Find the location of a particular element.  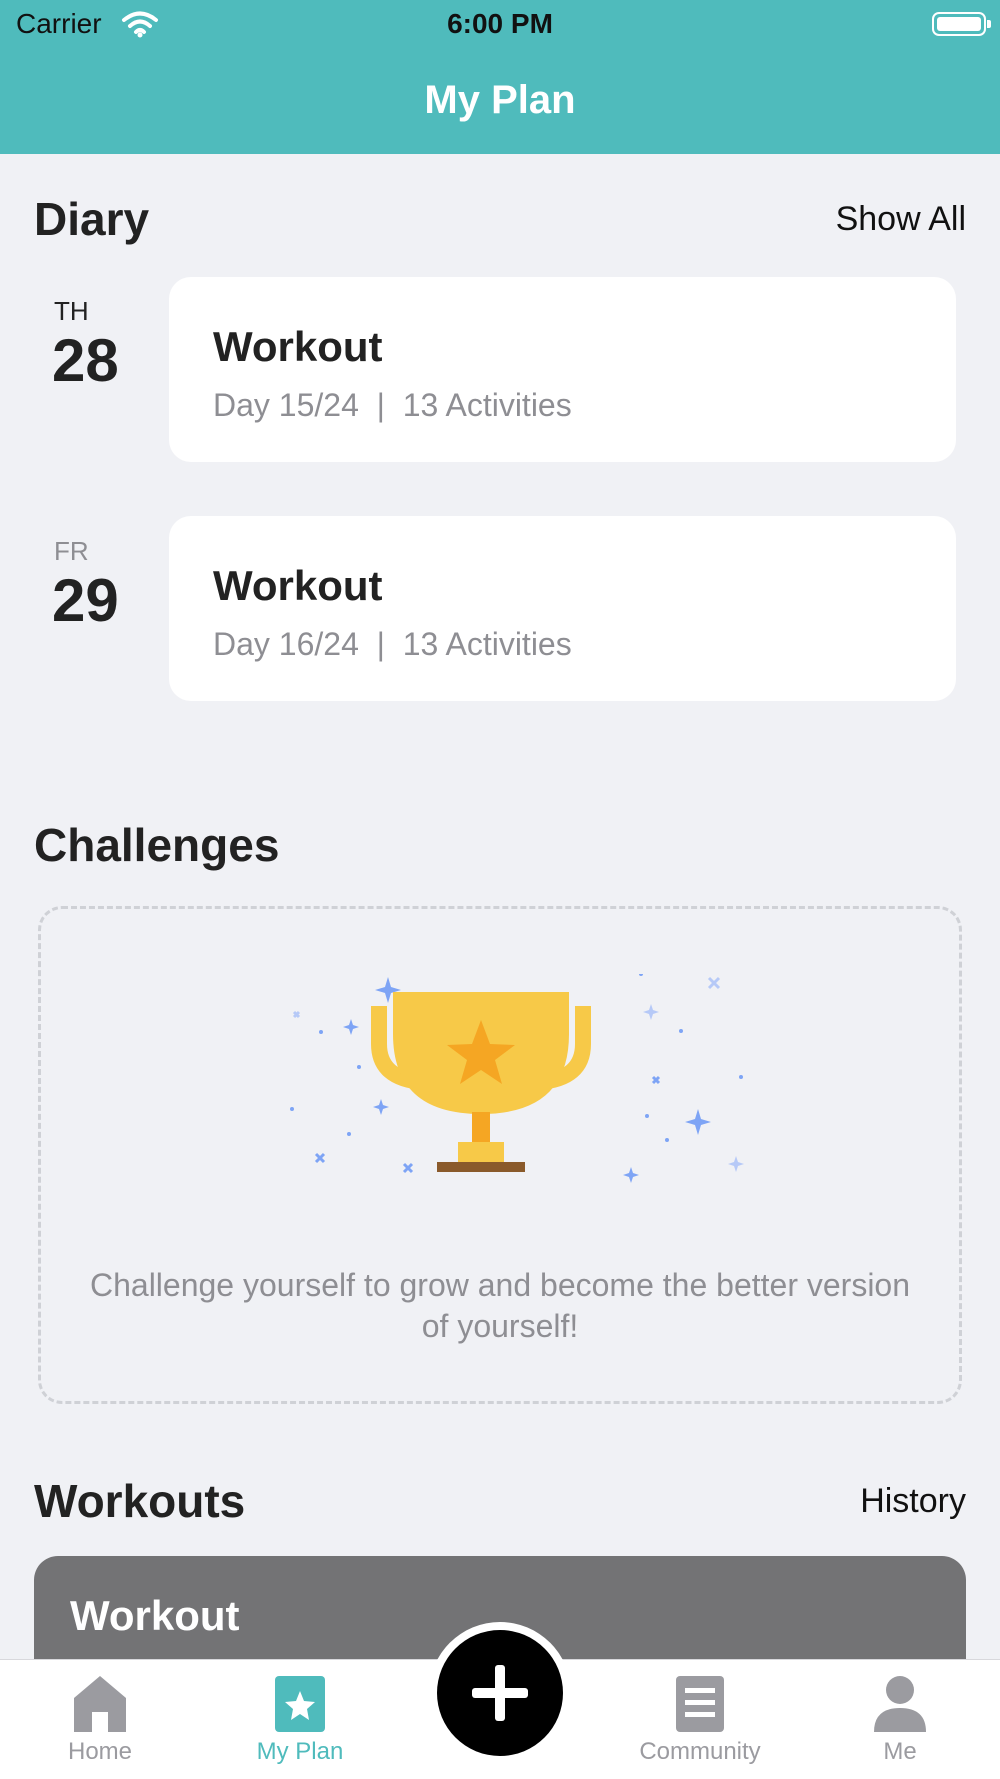

tab-label: Me is located at coordinates (900, 1751).